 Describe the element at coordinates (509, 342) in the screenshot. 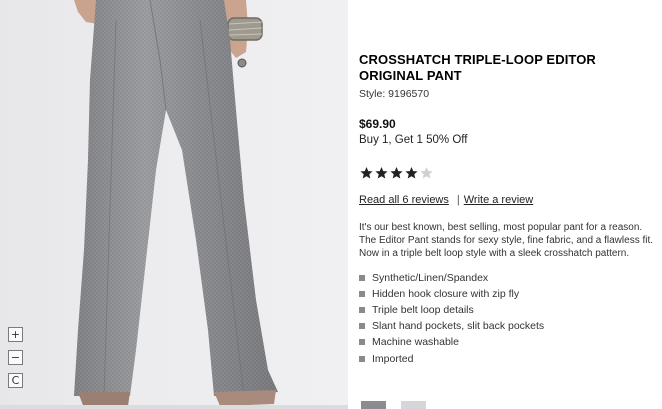

I see `feature-item: Machine washable` at that location.